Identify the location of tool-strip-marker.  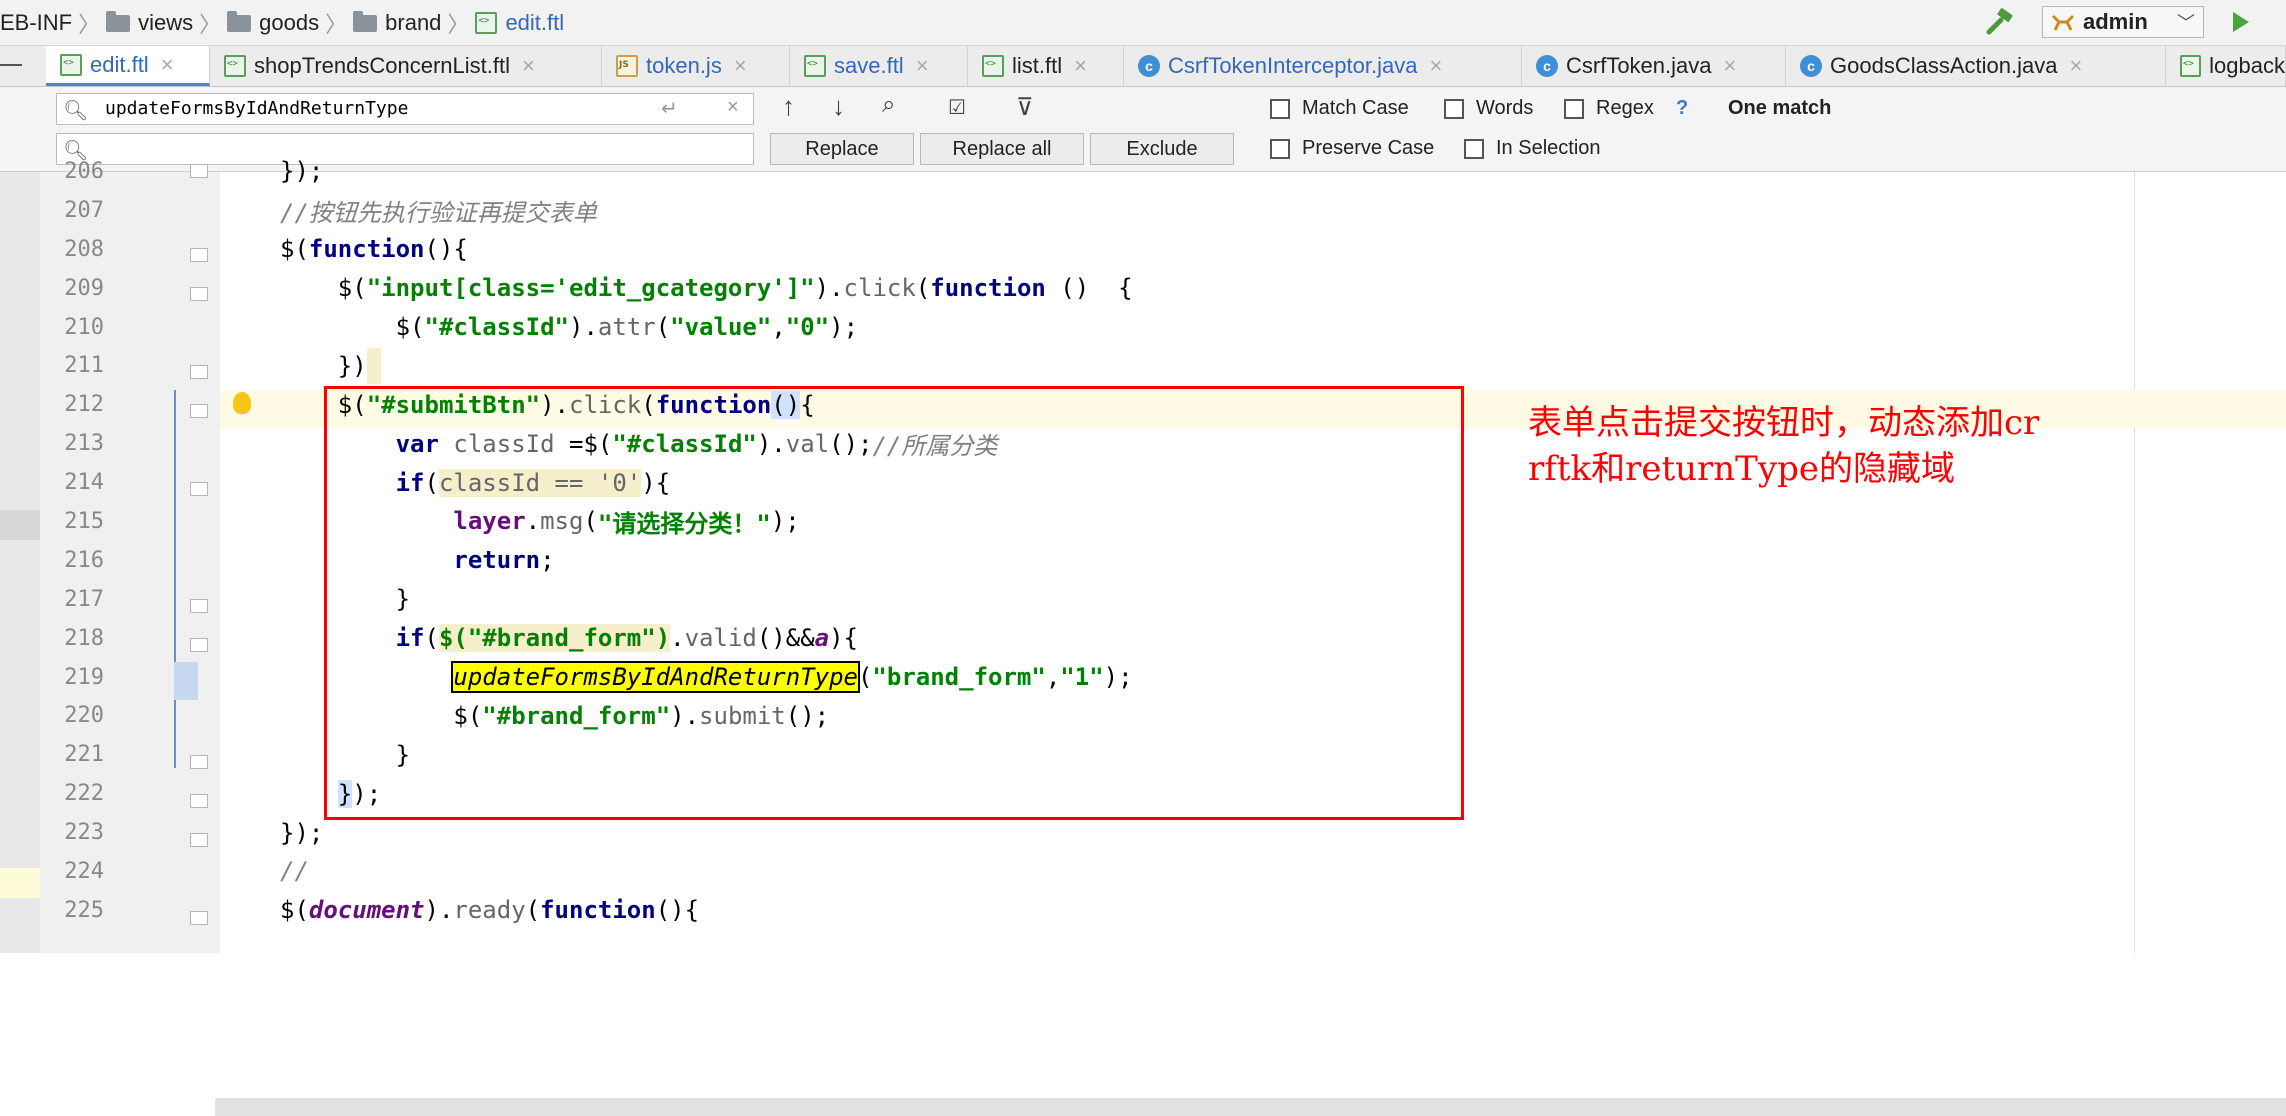
(20, 883).